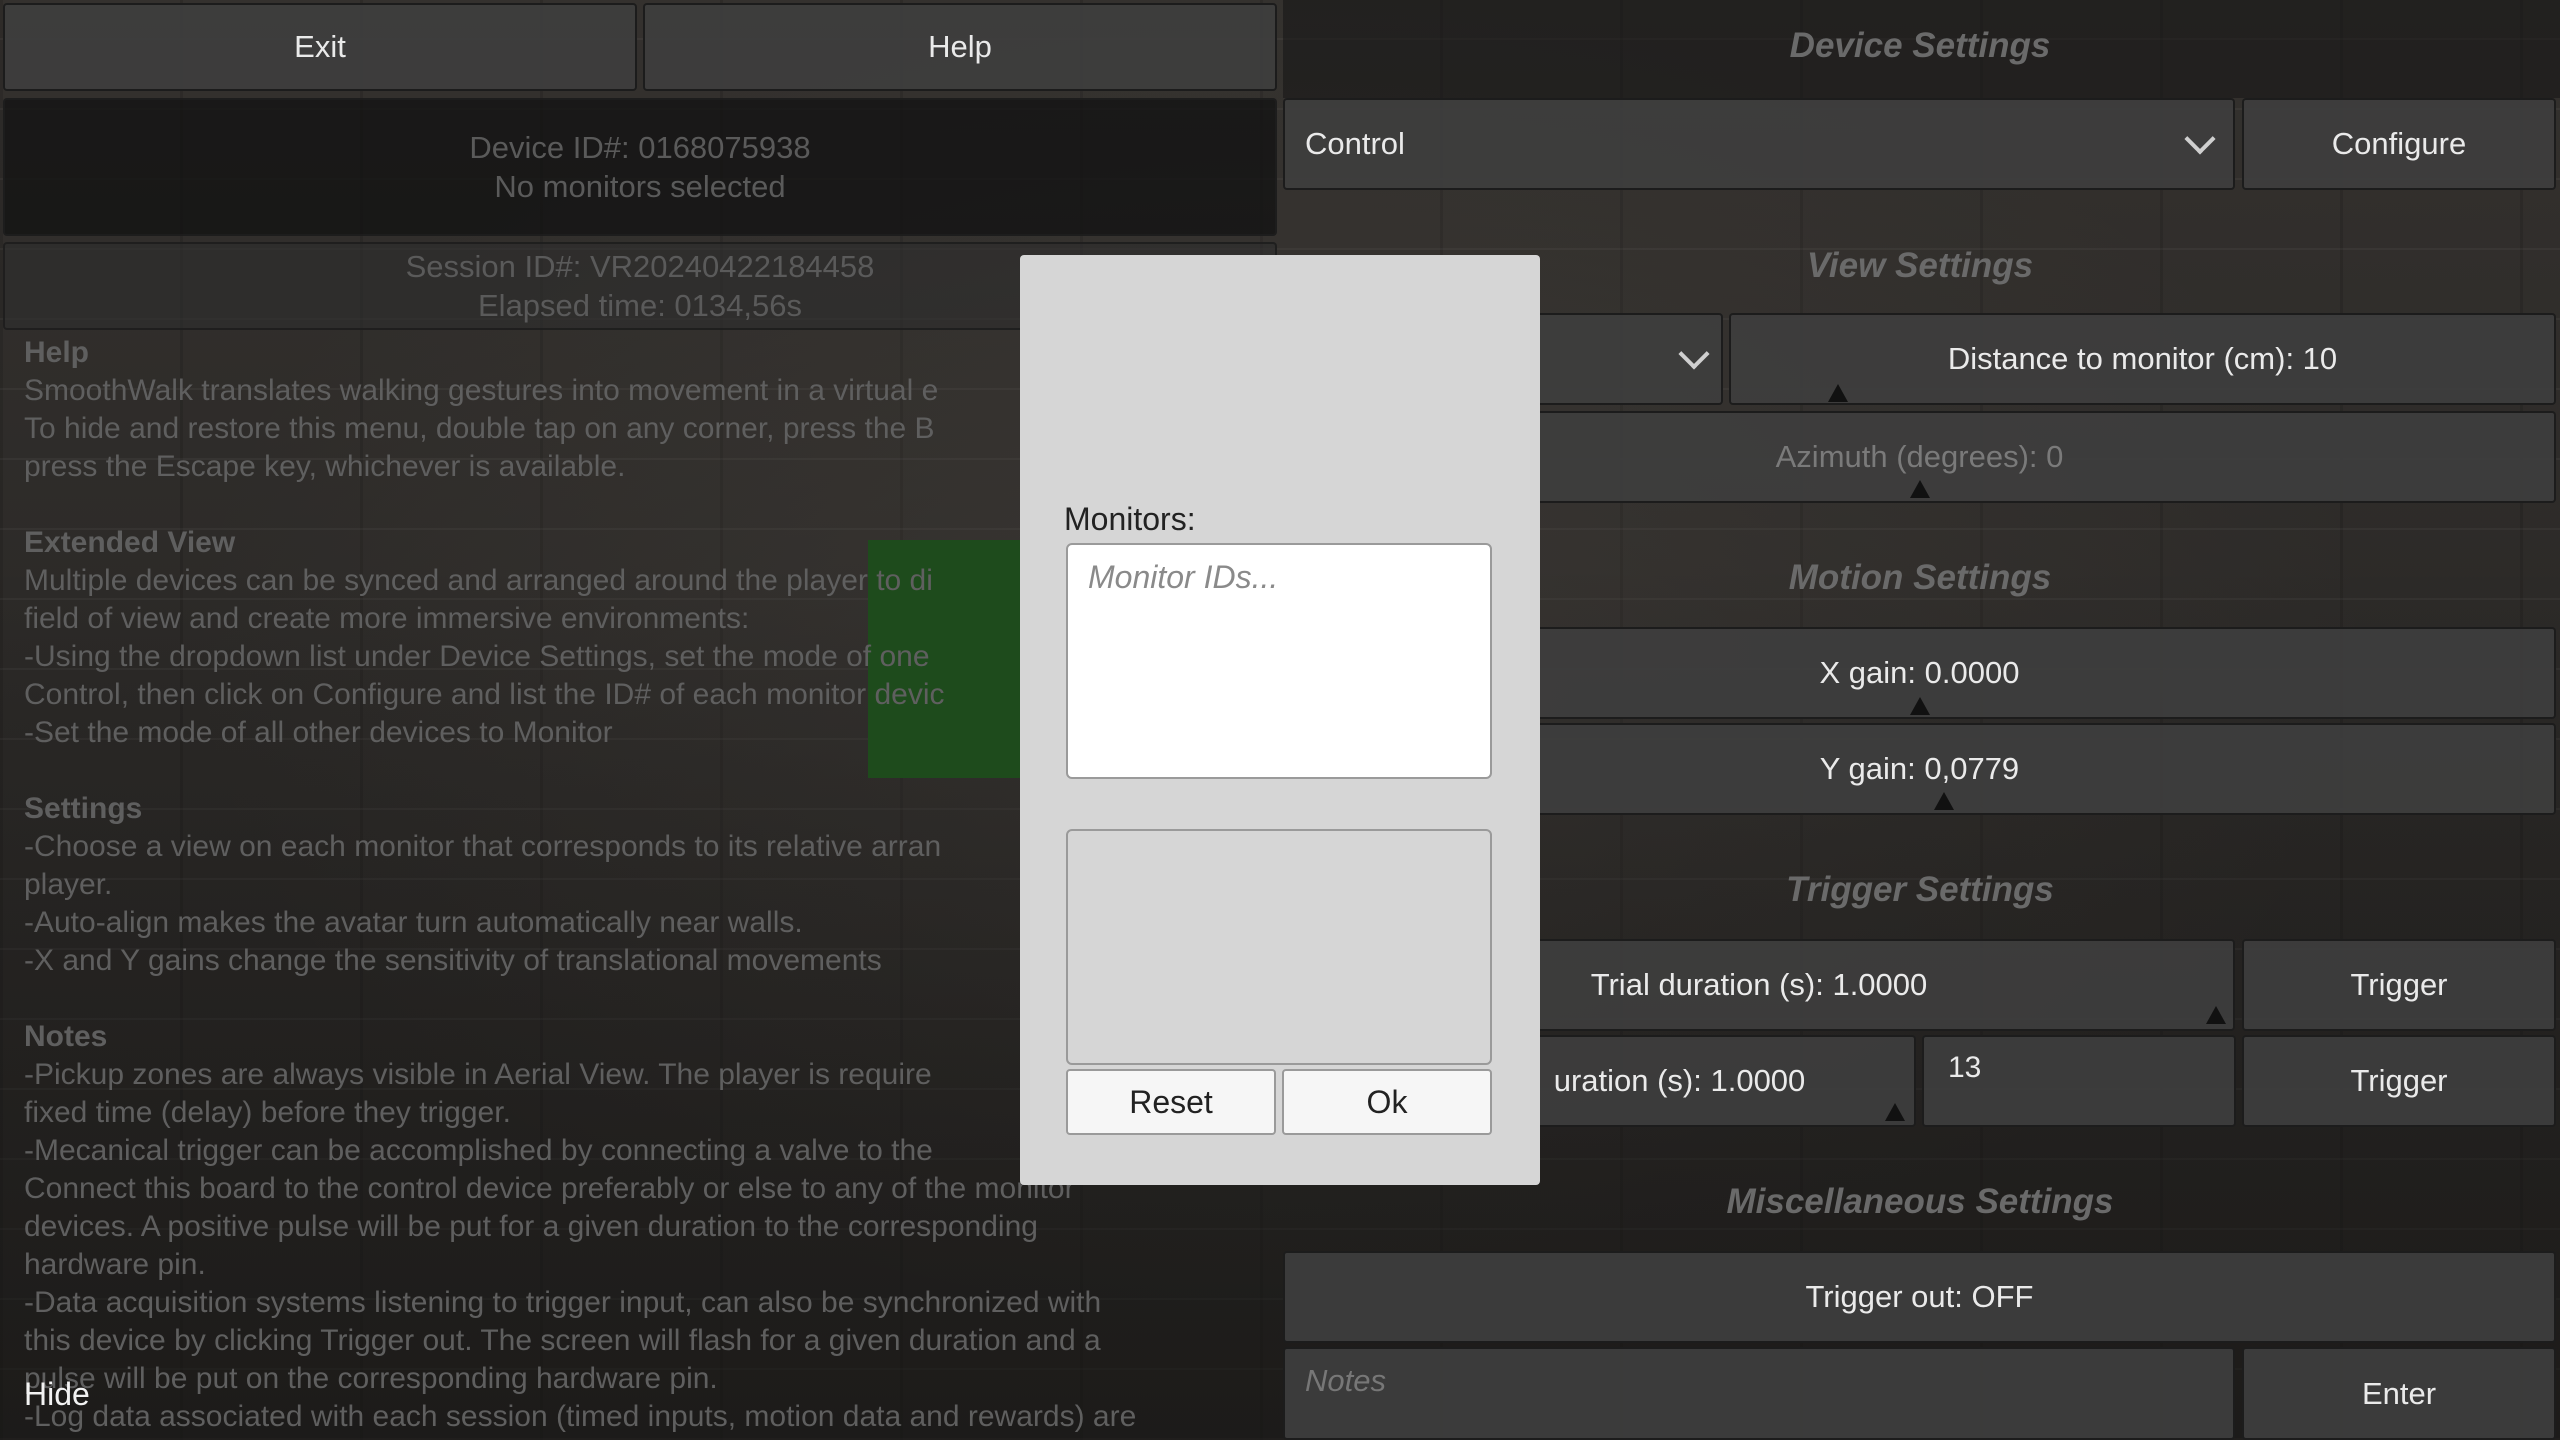  Describe the element at coordinates (1919, 456) in the screenshot. I see `azimuth-label: Azimuth (degrees): 0` at that location.